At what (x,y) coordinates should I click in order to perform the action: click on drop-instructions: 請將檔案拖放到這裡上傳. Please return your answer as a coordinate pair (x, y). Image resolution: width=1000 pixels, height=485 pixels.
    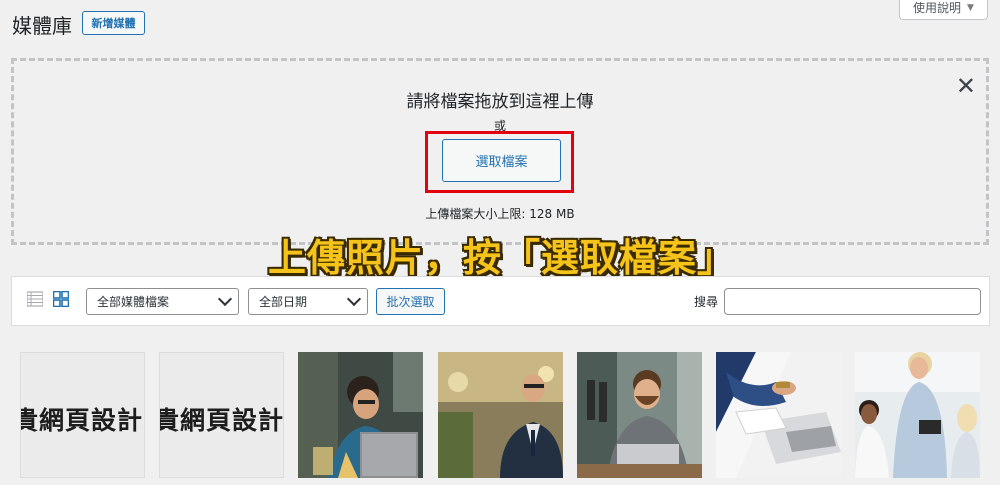
    Looking at the image, I should click on (500, 102).